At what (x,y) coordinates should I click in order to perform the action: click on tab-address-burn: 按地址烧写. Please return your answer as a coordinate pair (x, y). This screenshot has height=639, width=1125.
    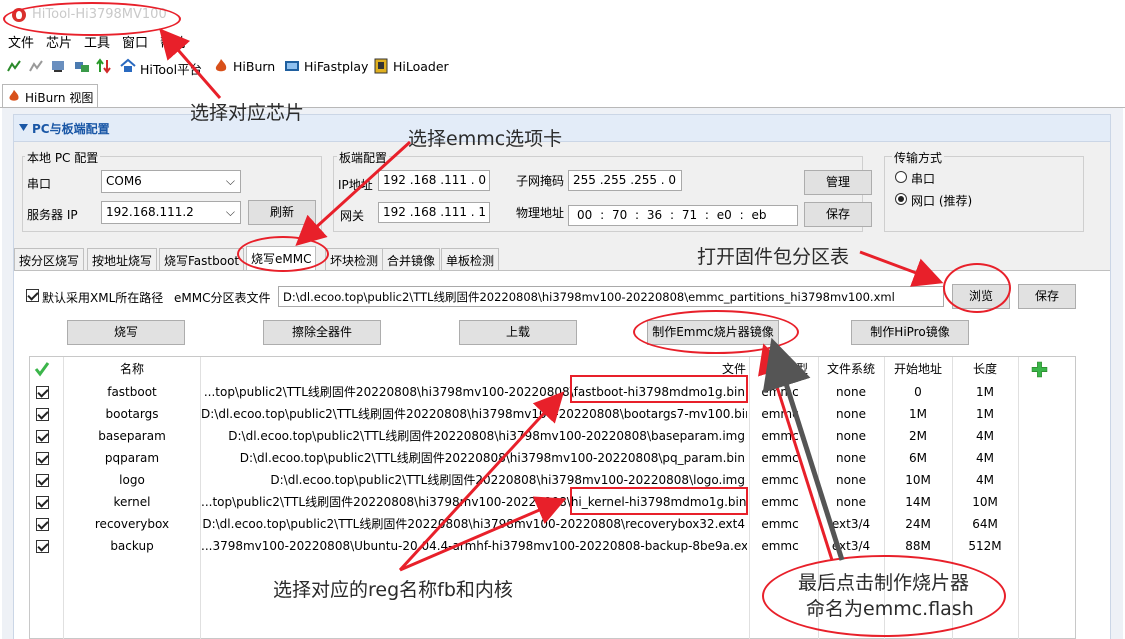
    Looking at the image, I should click on (122, 259).